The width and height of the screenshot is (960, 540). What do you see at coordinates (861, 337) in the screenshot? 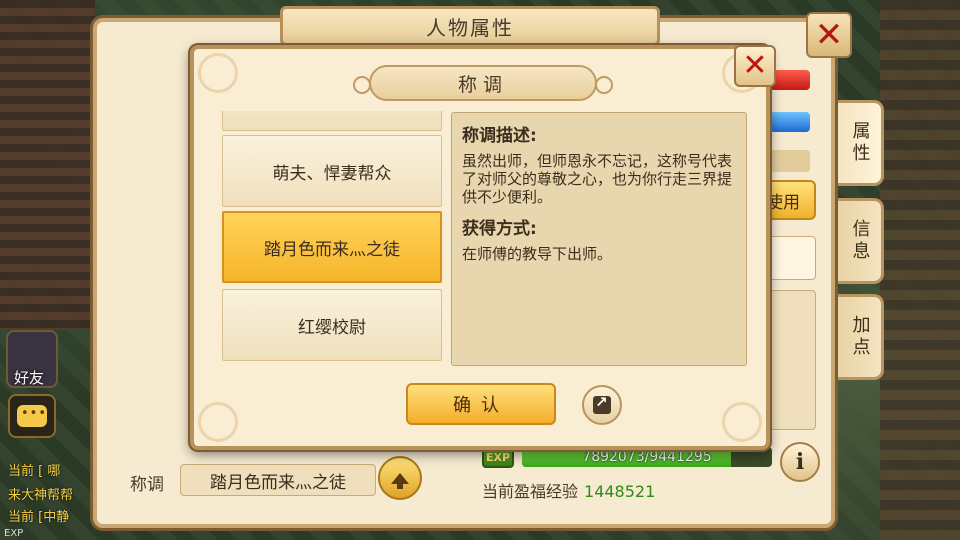
I see `tab-add-points: 加点` at bounding box center [861, 337].